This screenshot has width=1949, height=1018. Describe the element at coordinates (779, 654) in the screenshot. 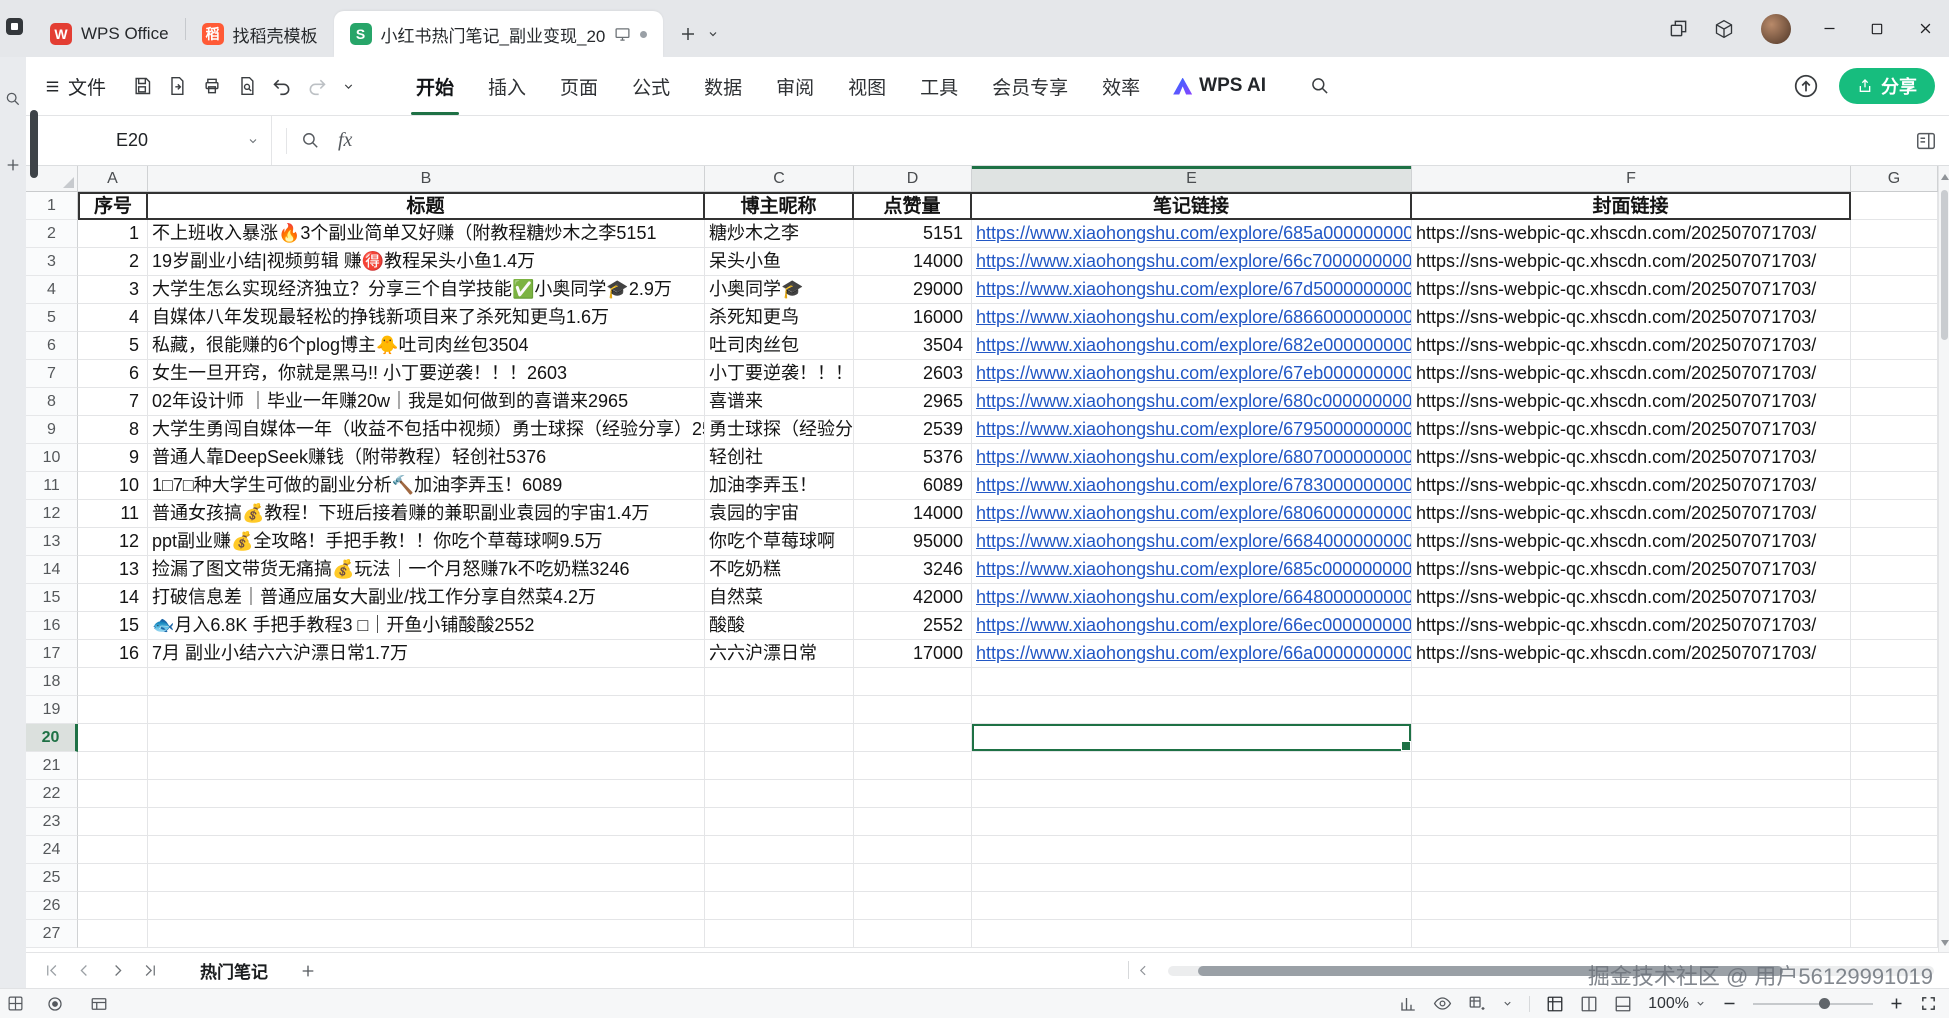

I see `cell-C17: 六六沪漂日常` at that location.